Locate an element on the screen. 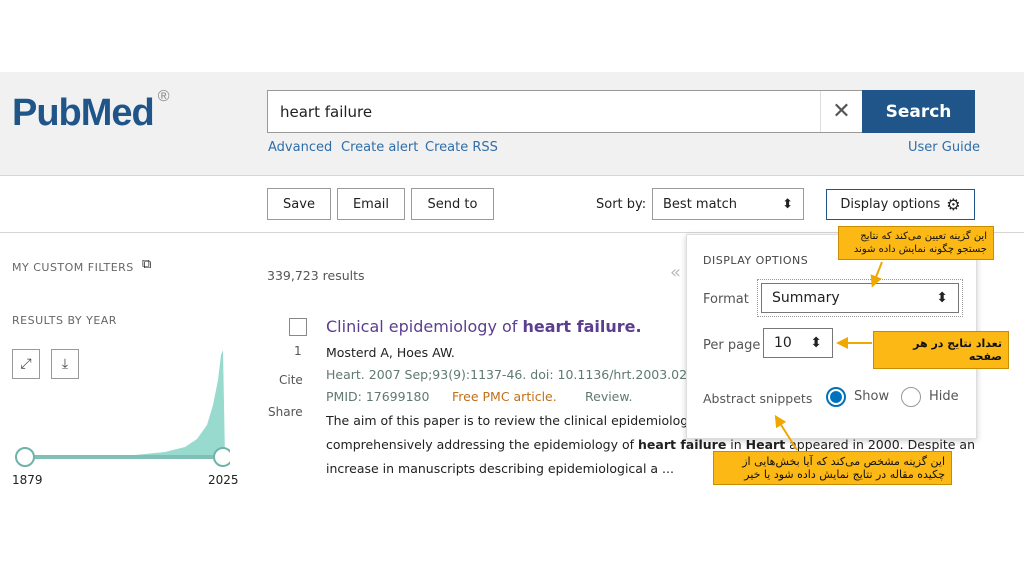  hide-radio is located at coordinates (911, 397).